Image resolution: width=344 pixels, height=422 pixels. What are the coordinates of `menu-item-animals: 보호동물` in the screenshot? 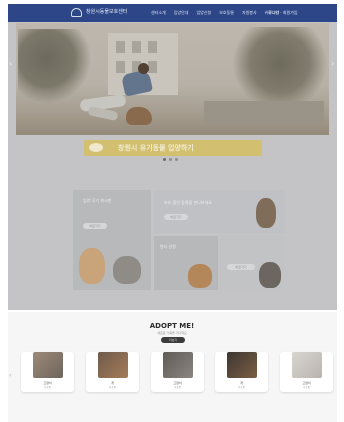 It's located at (226, 12).